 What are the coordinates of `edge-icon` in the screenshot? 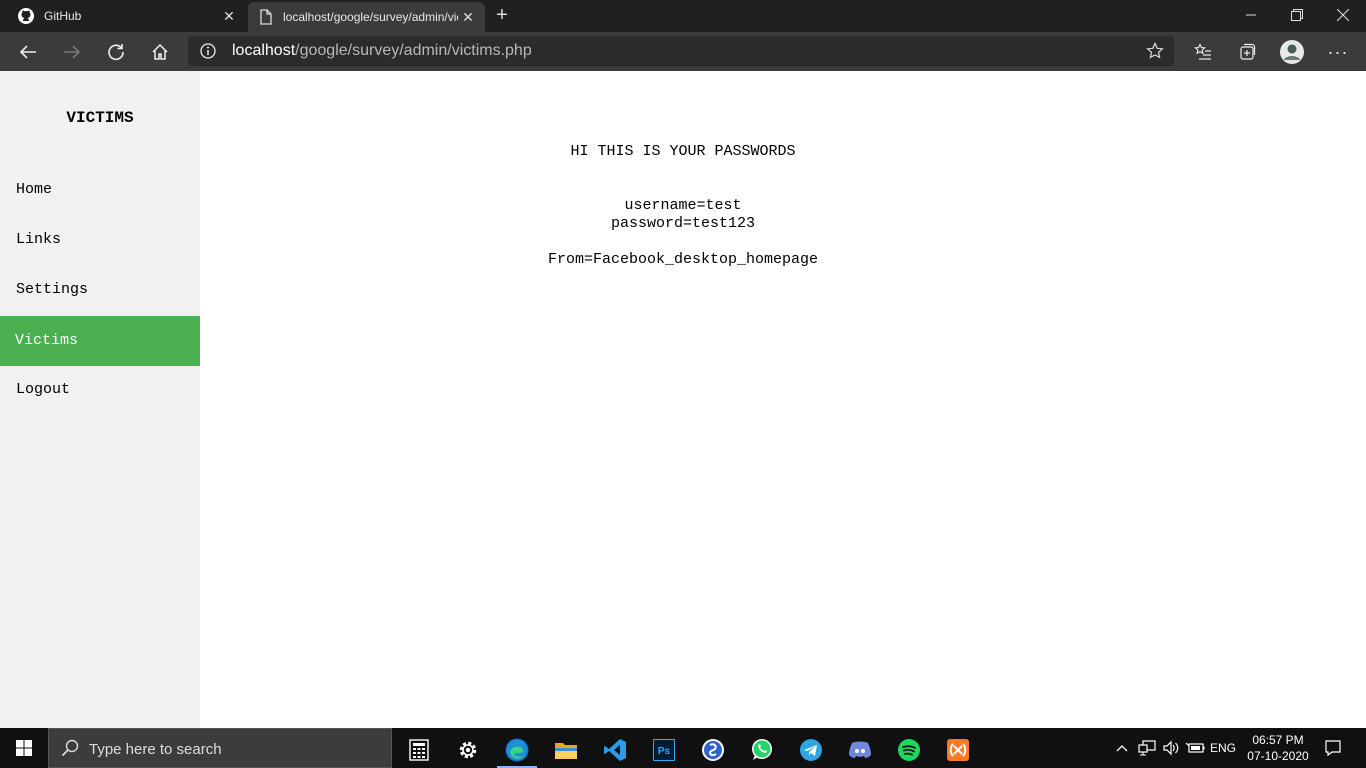 It's located at (517, 750).